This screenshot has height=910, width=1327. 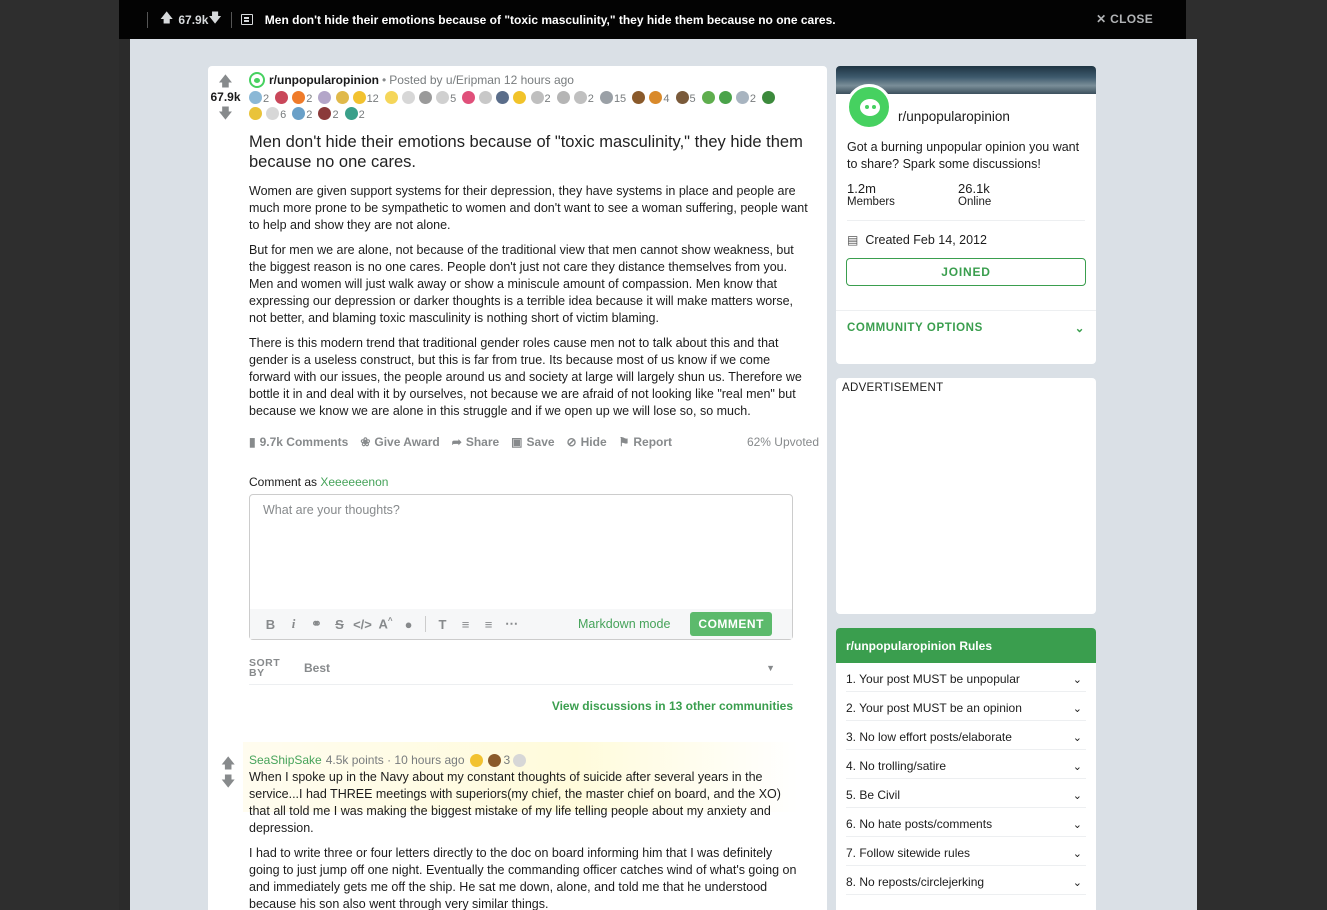 What do you see at coordinates (1256, 455) in the screenshot?
I see `right-backdrop` at bounding box center [1256, 455].